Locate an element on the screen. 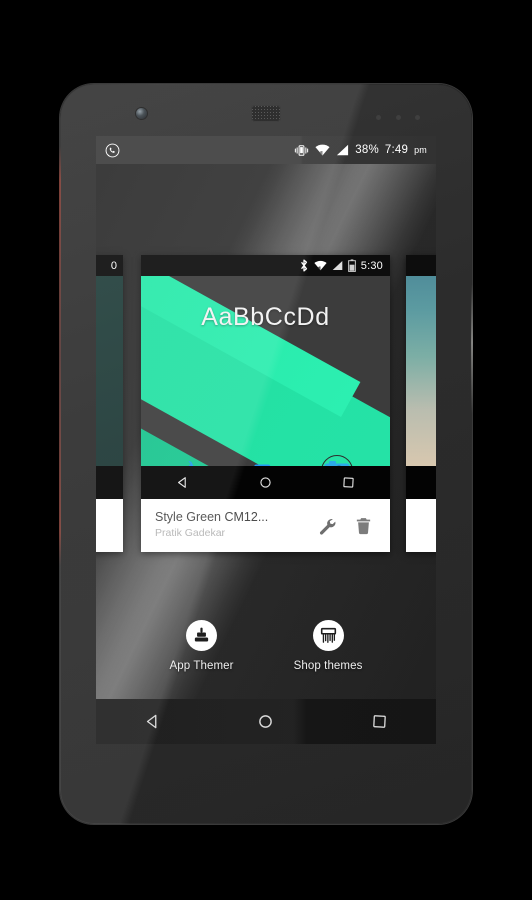 This screenshot has height=900, width=532. theme-card-previous: 0 is located at coordinates (109, 403).